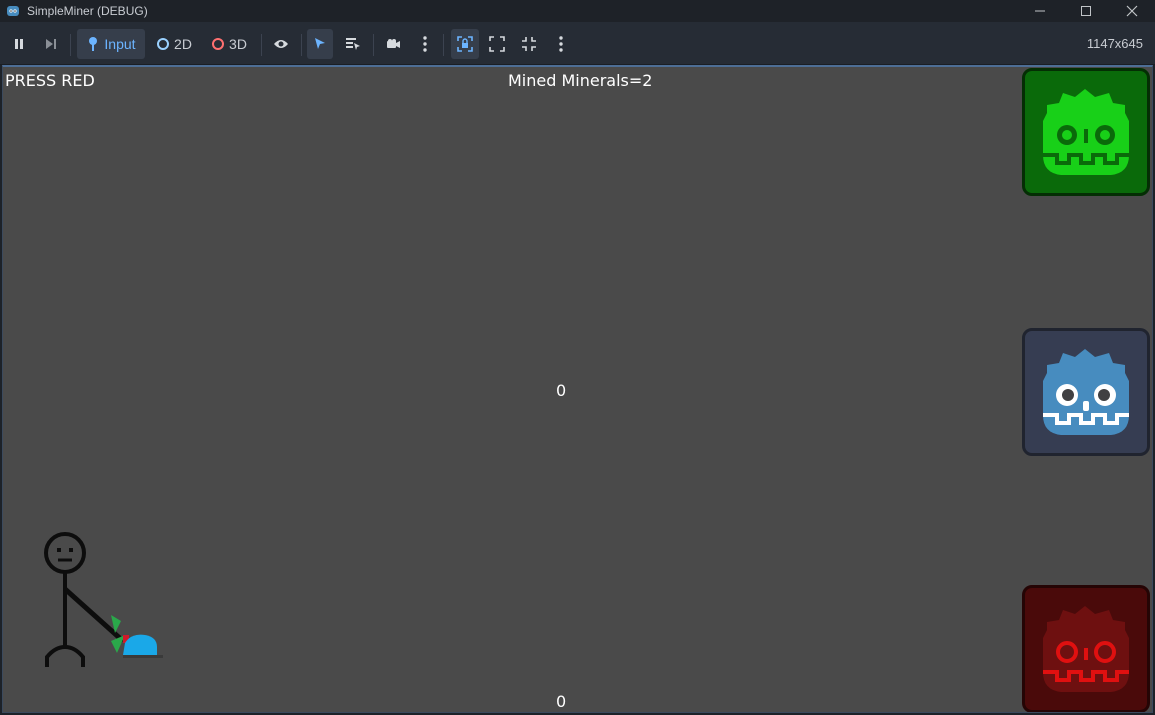 The image size is (1155, 715). What do you see at coordinates (1114, 43) in the screenshot?
I see `resolution-readout: 1147x645` at bounding box center [1114, 43].